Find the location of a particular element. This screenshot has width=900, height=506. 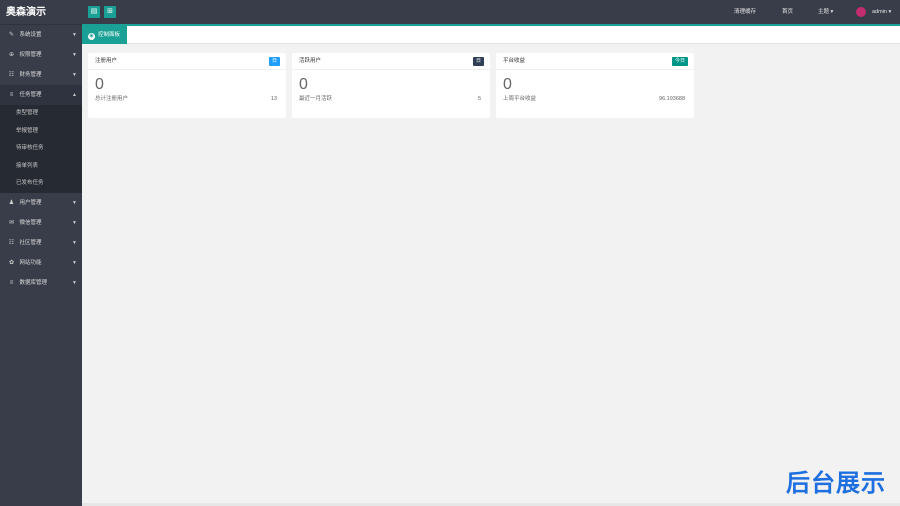

sidebar-item-database: ≡ 数据库管理 ▼ is located at coordinates (41, 283).